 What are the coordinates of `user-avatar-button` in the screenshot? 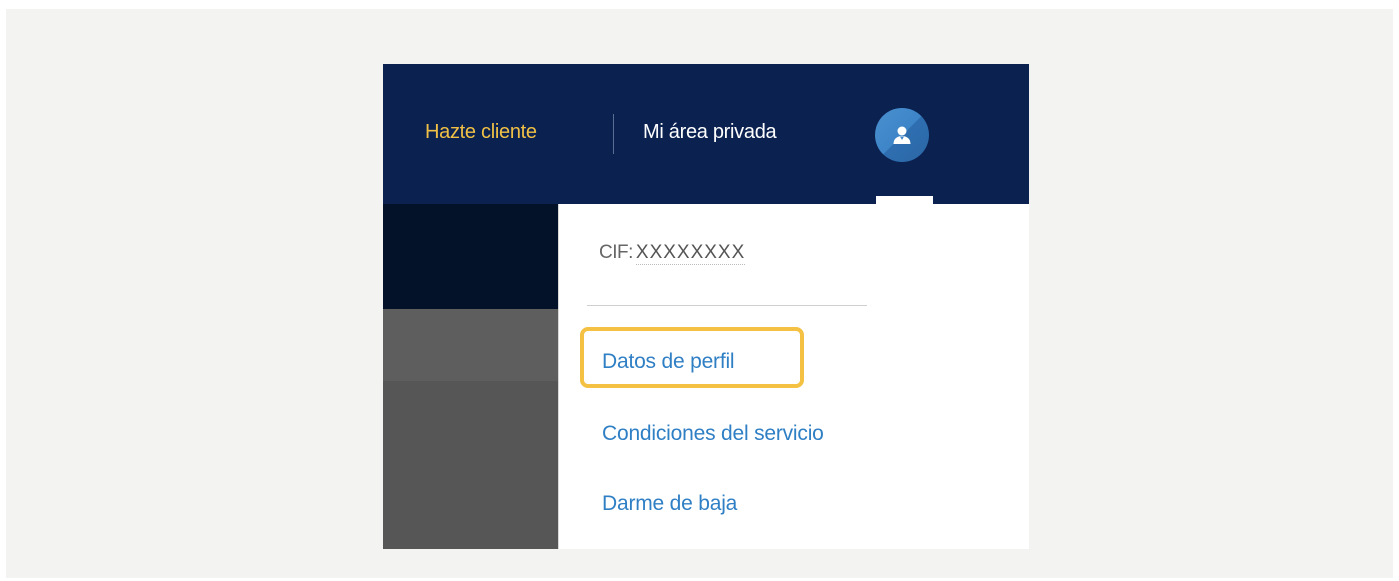 It's located at (902, 135).